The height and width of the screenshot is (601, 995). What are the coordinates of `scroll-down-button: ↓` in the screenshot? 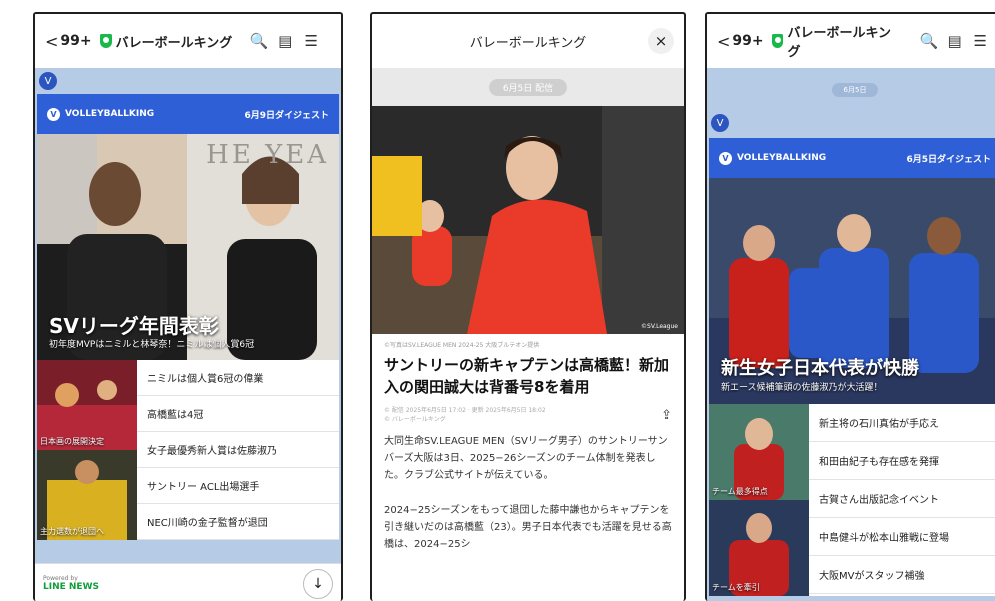 It's located at (318, 583).